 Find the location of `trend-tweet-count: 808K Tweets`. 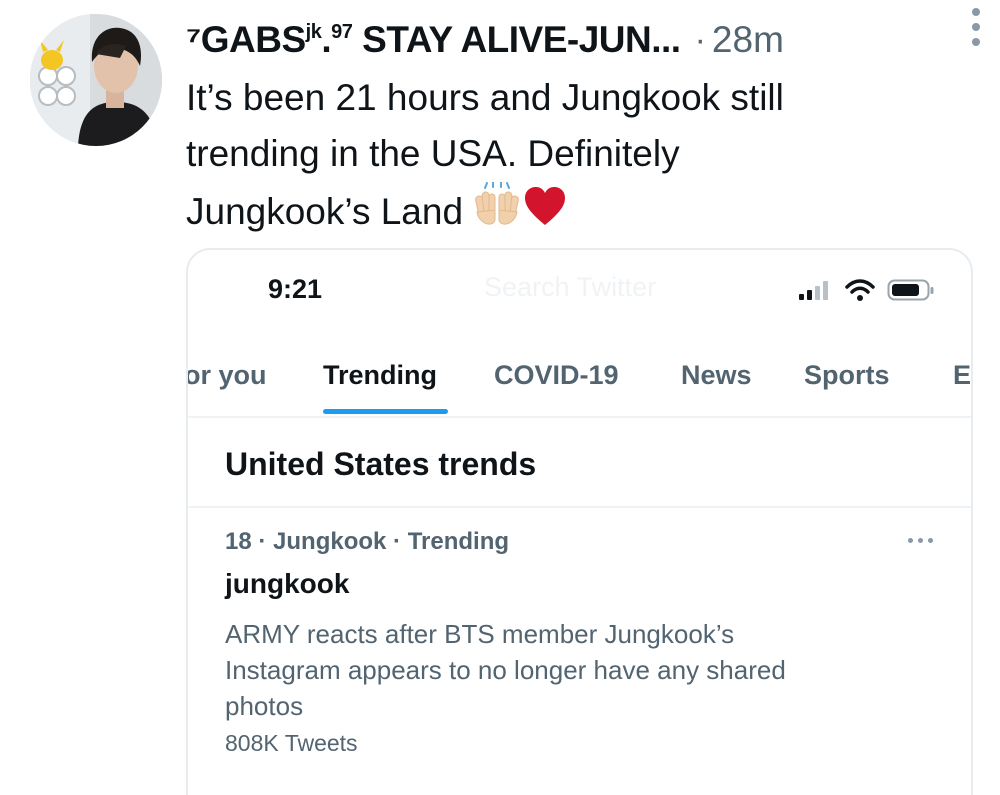

trend-tweet-count: 808K Tweets is located at coordinates (291, 743).